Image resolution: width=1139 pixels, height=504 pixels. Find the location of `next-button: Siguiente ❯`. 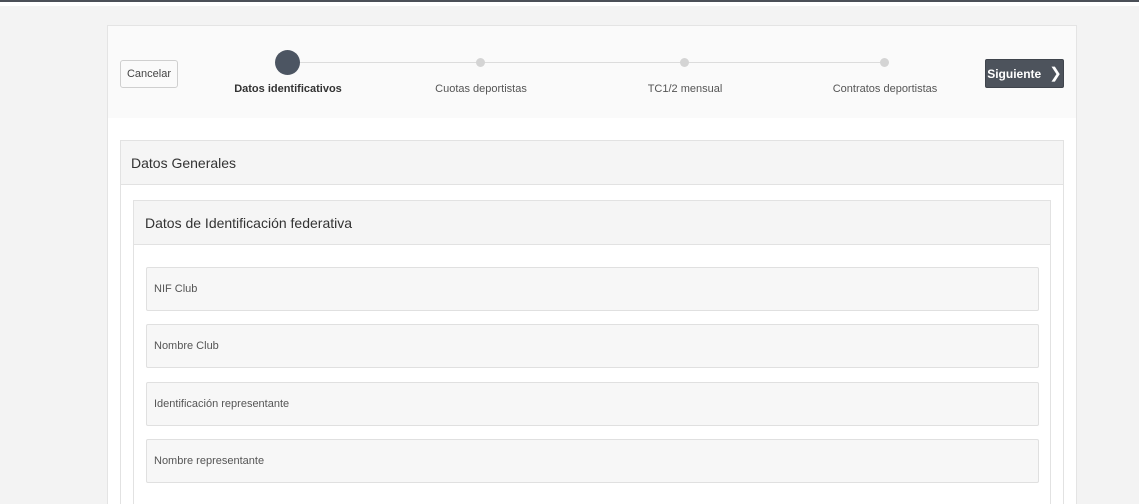

next-button: Siguiente ❯ is located at coordinates (1024, 73).